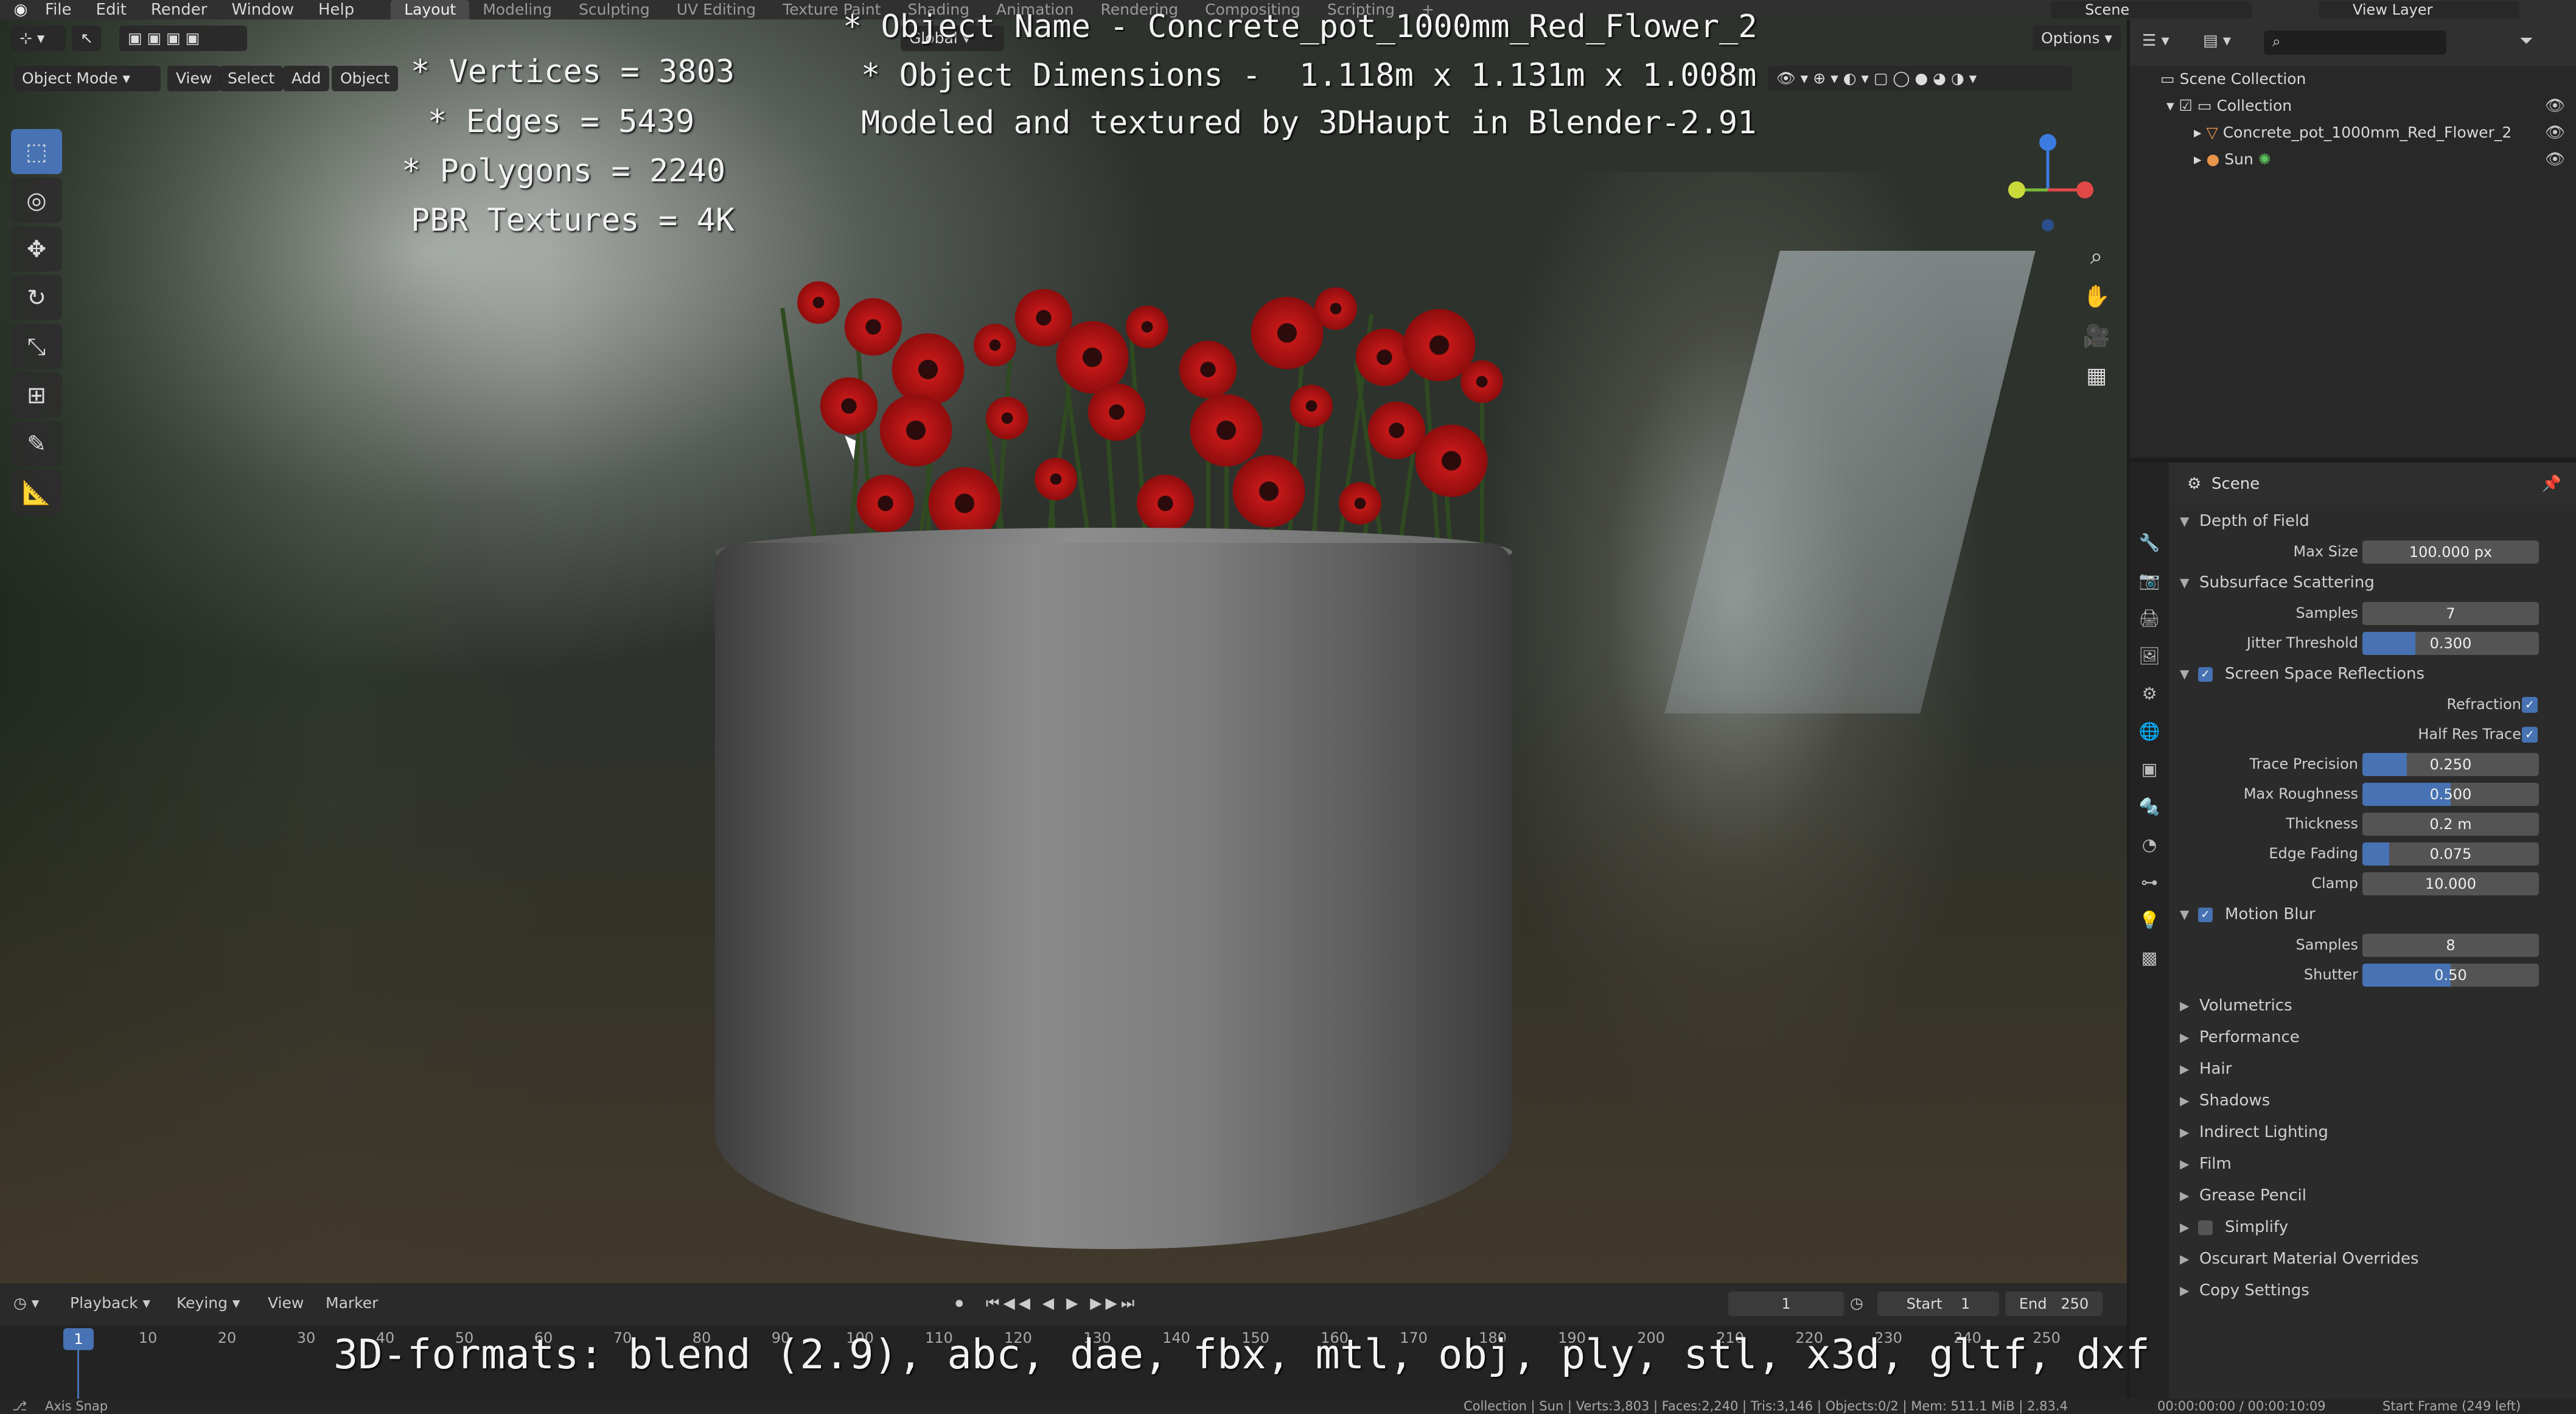 Image resolution: width=2576 pixels, height=1414 pixels. What do you see at coordinates (2096, 296) in the screenshot?
I see `pan-hand-icon: ✋` at bounding box center [2096, 296].